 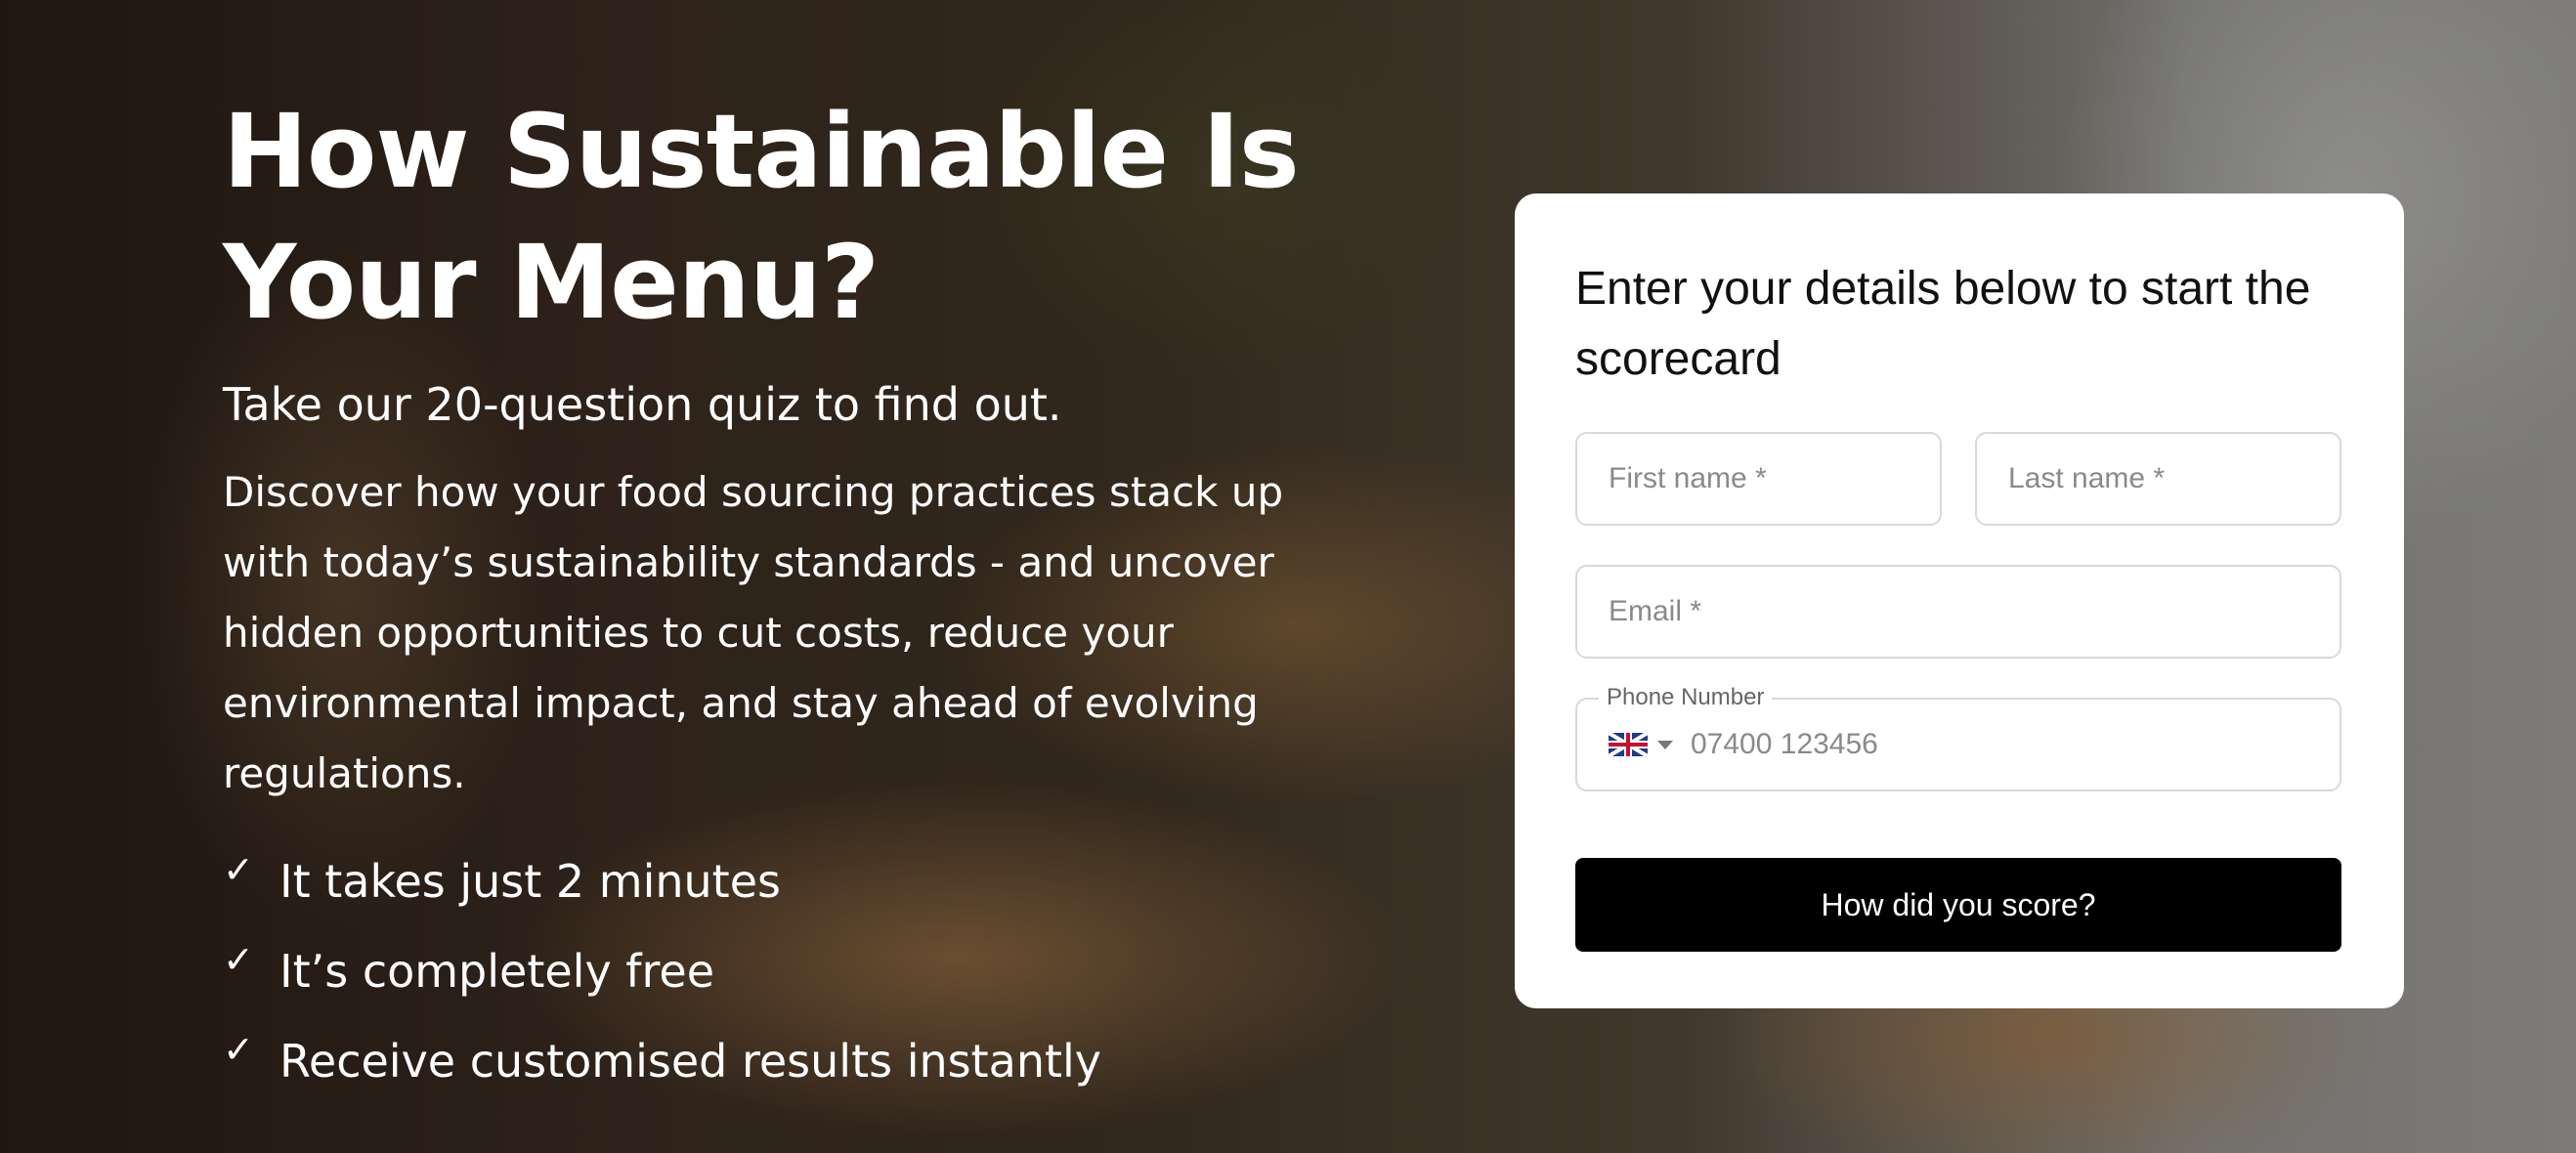 I want to click on uk-flag-icon, so click(x=1629, y=744).